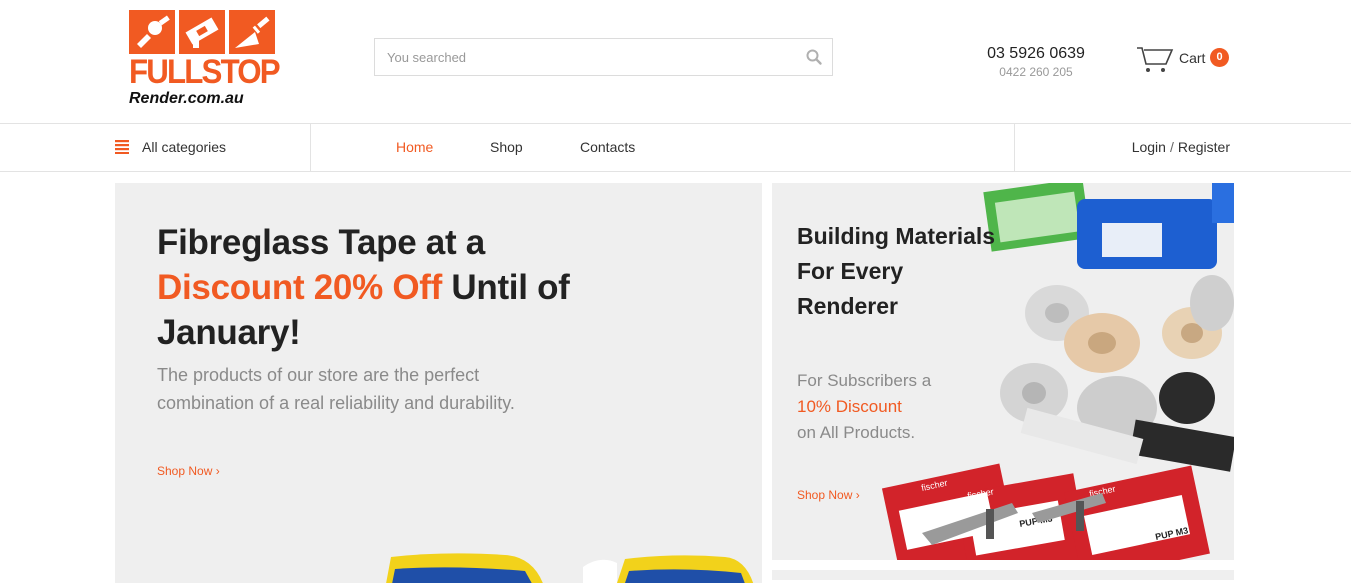 The image size is (1351, 583). Describe the element at coordinates (570, 568) in the screenshot. I see `tape-product-image` at that location.